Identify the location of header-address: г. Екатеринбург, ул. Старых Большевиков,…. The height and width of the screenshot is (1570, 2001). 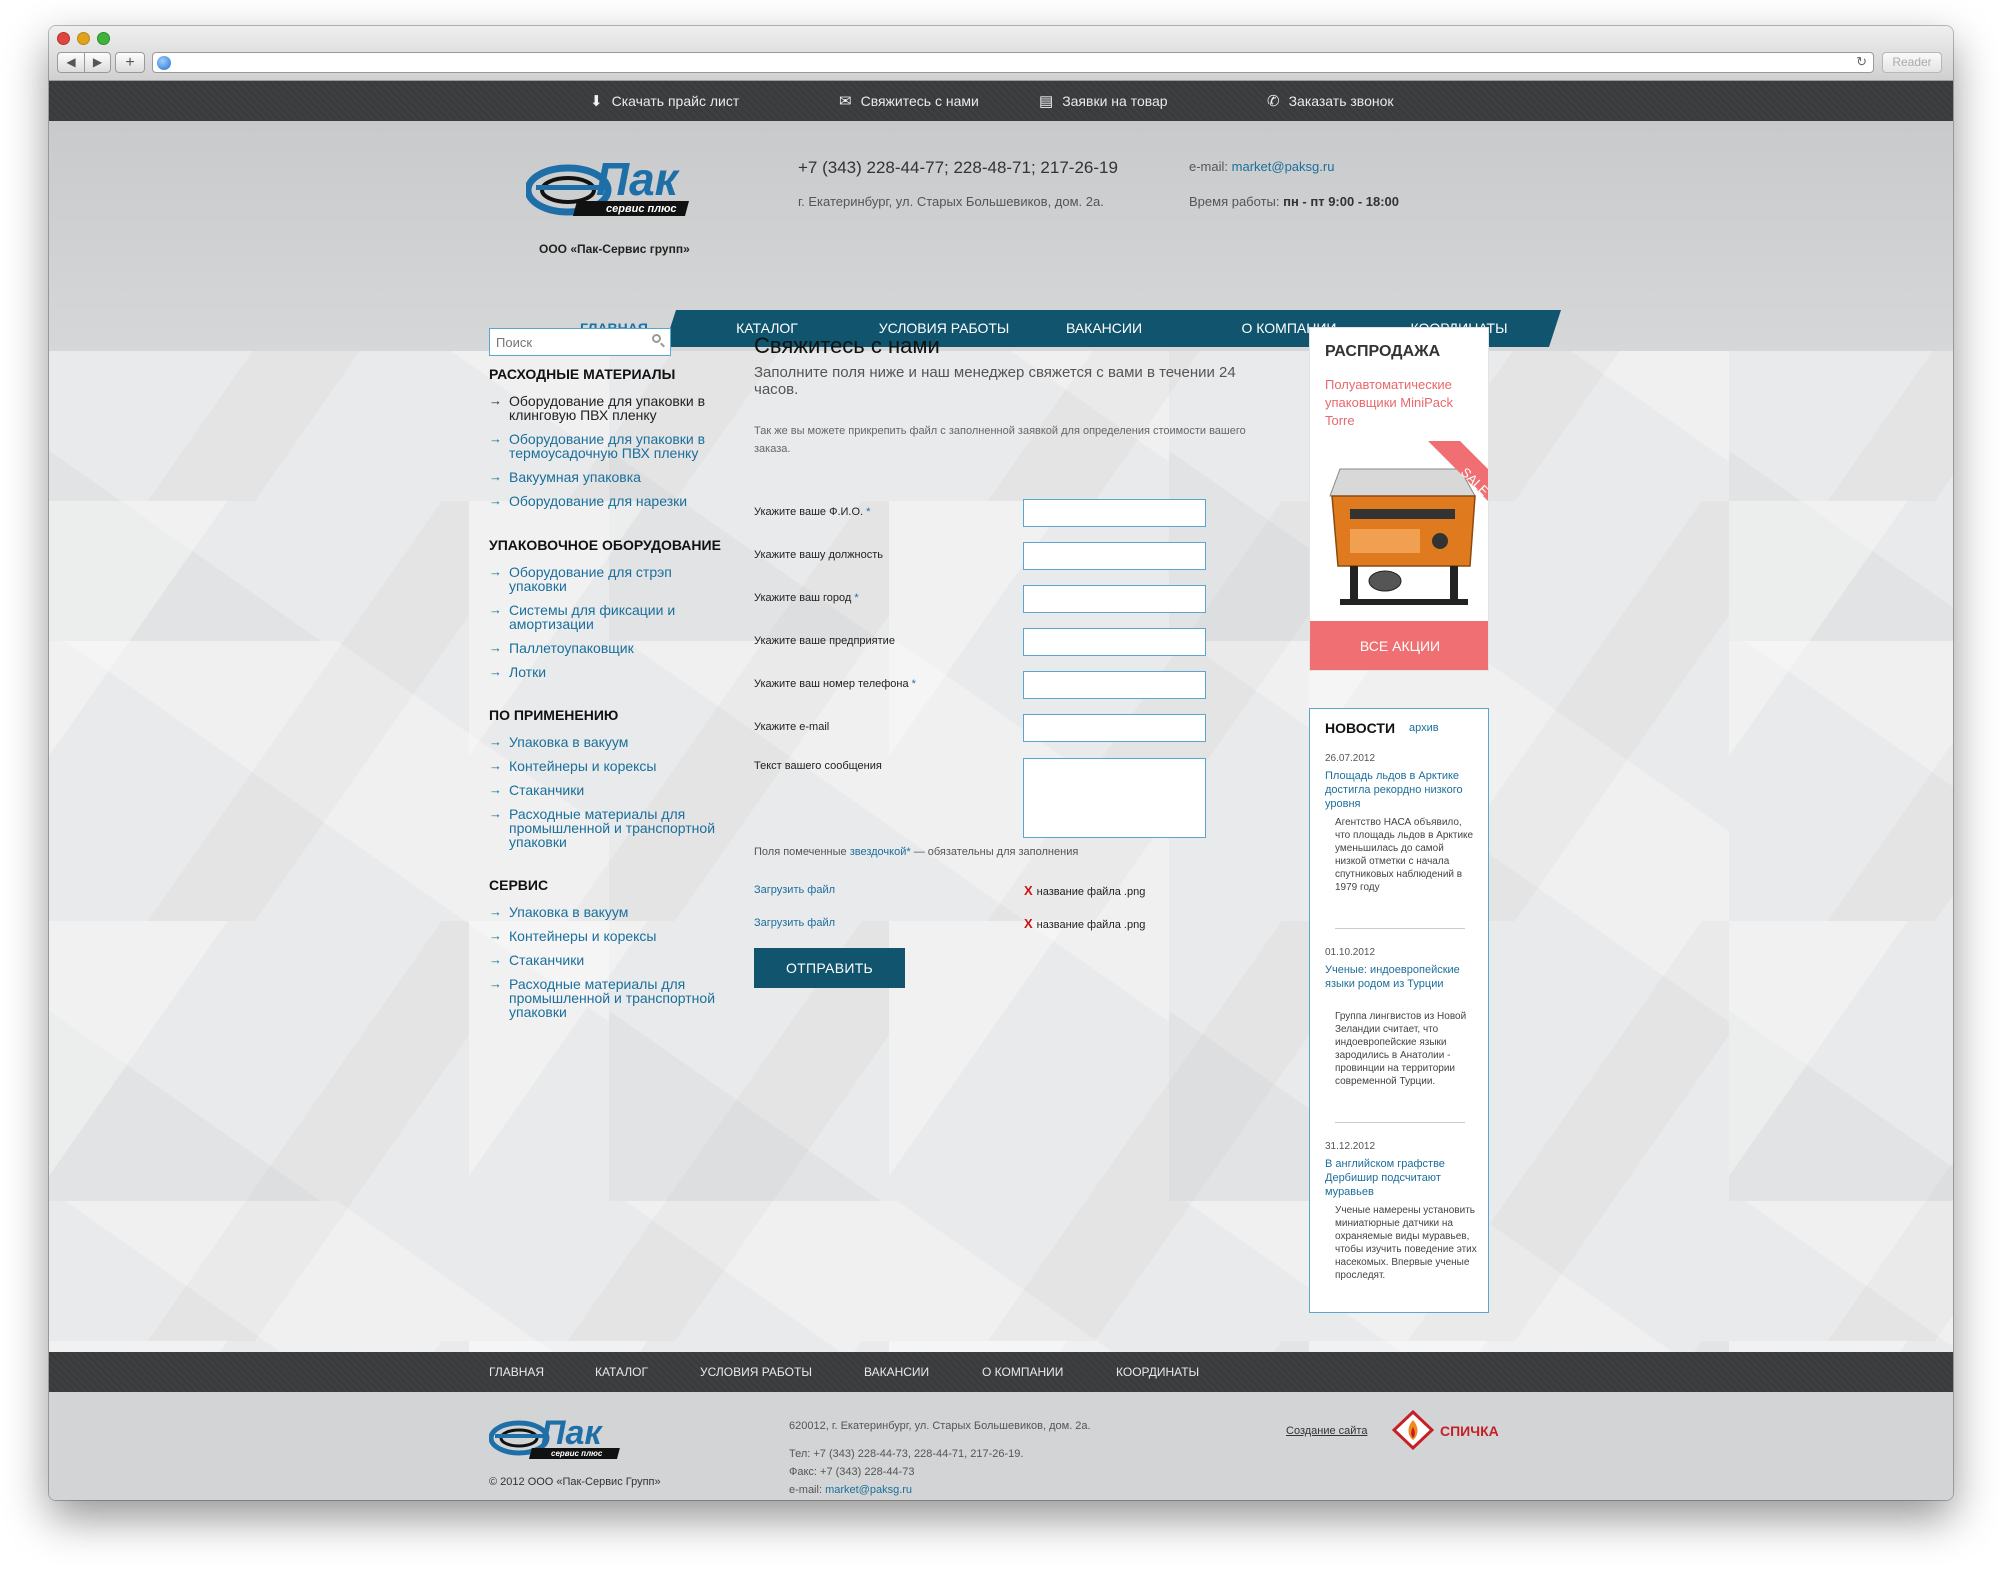
(951, 201).